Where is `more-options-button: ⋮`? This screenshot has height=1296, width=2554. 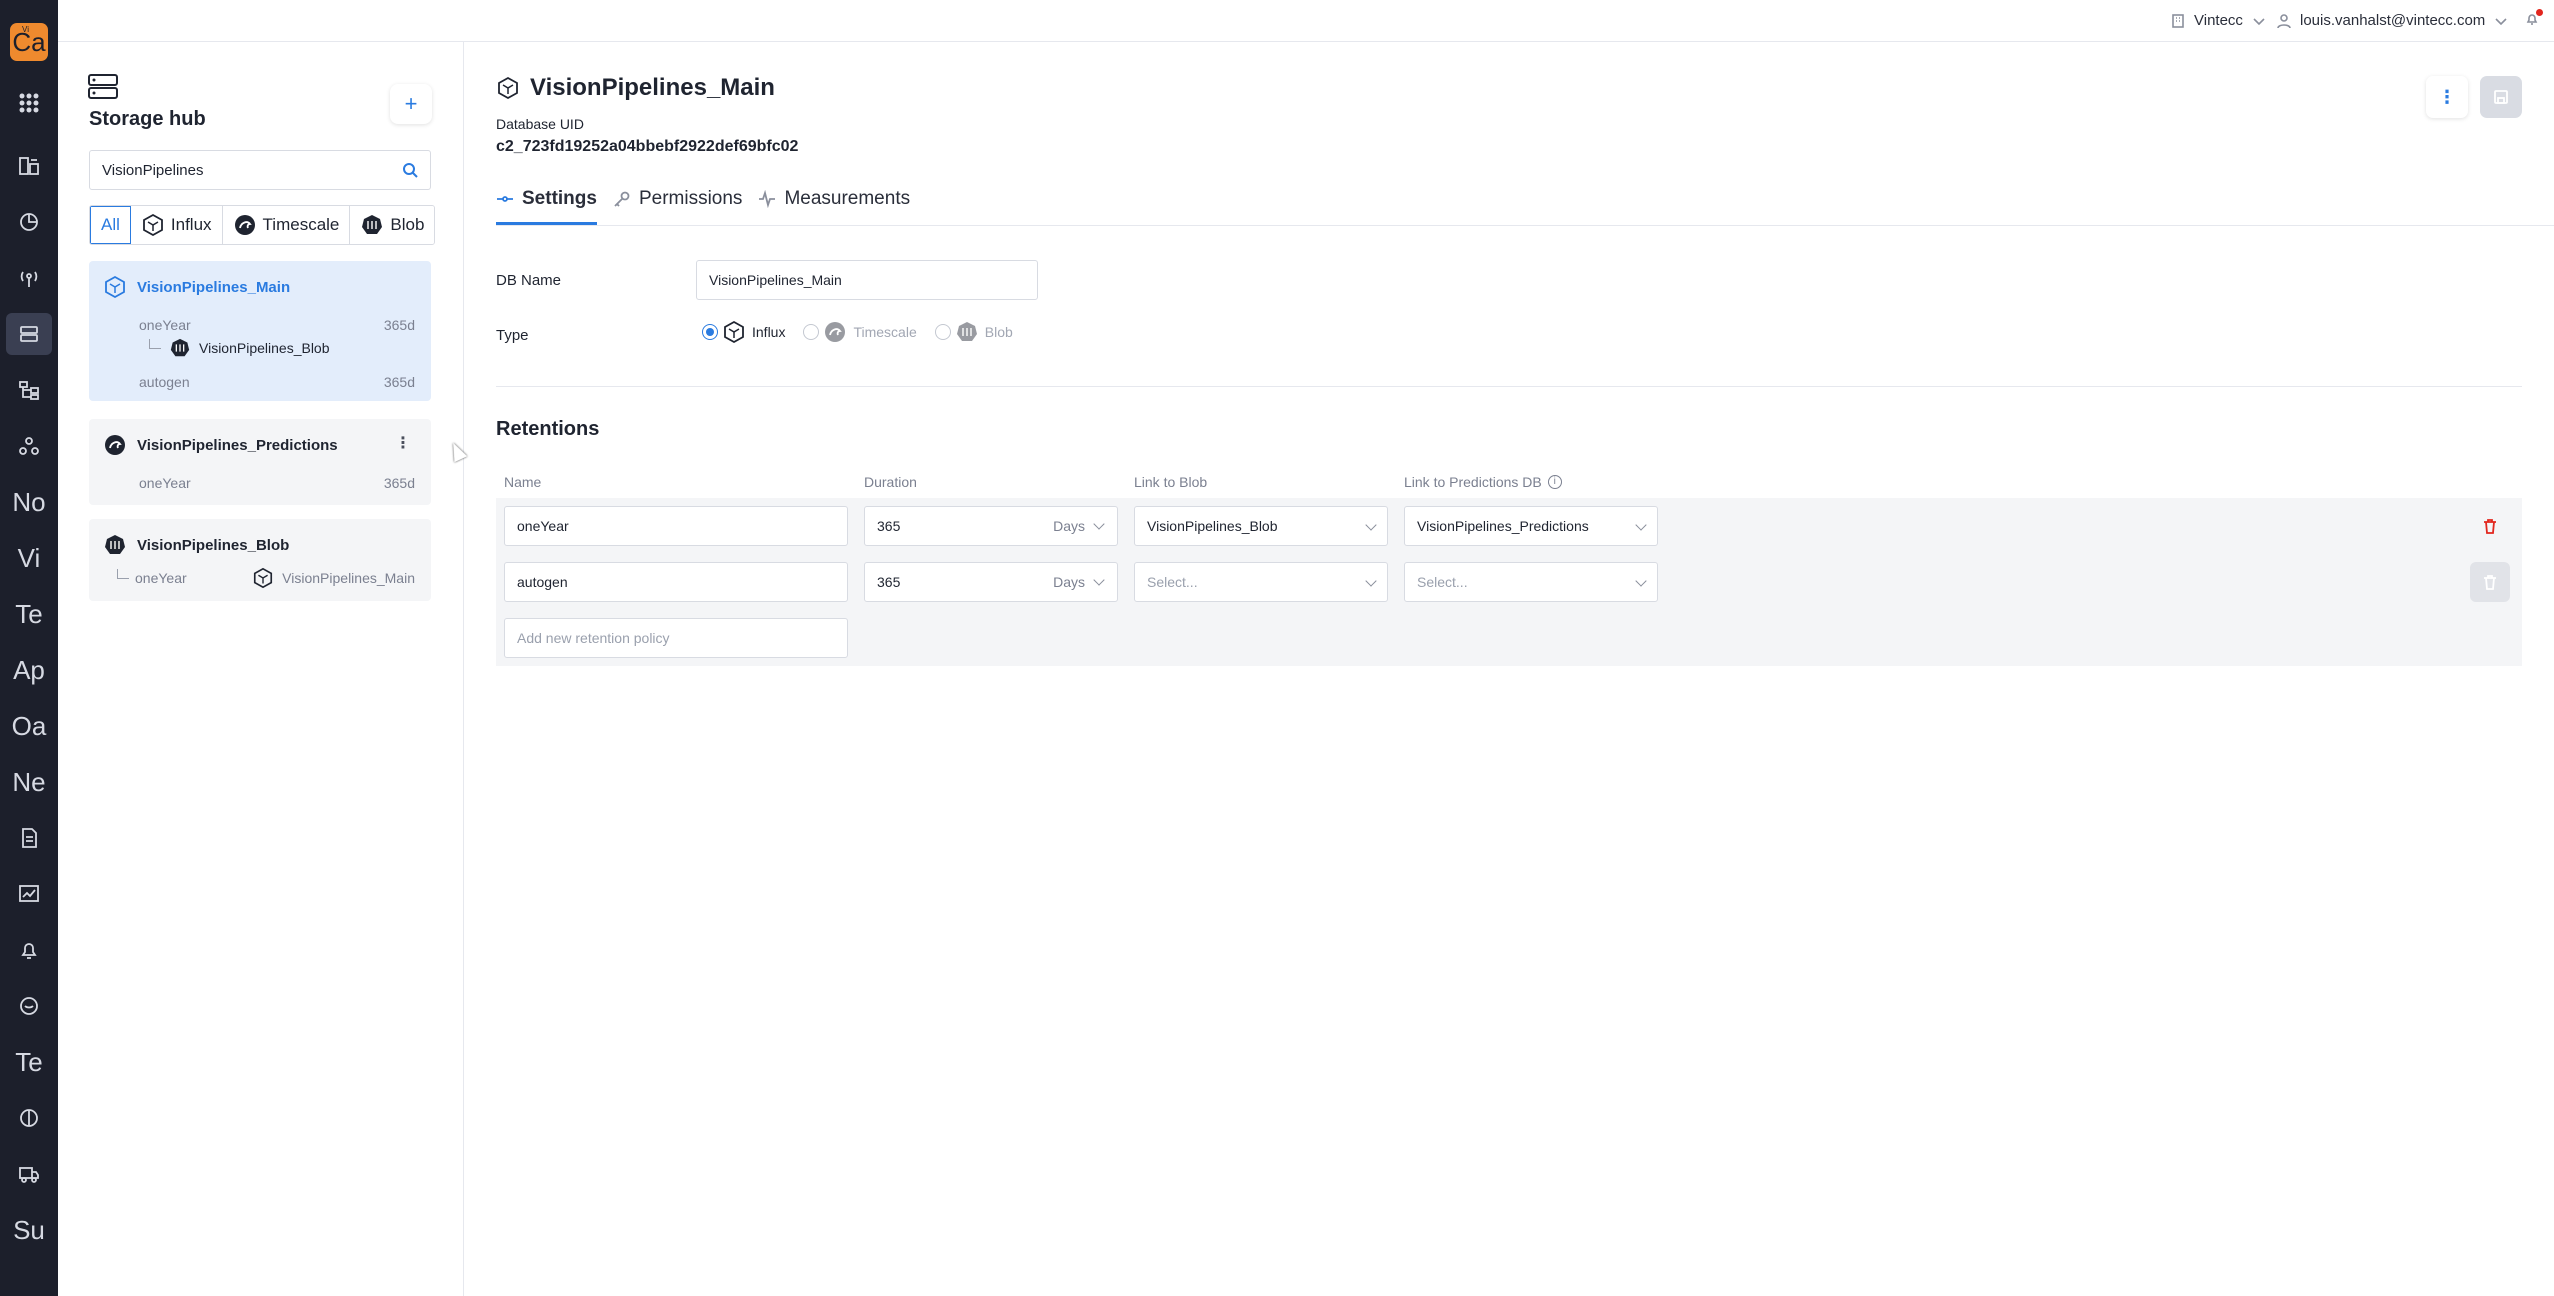
more-options-button: ⋮ is located at coordinates (2447, 97).